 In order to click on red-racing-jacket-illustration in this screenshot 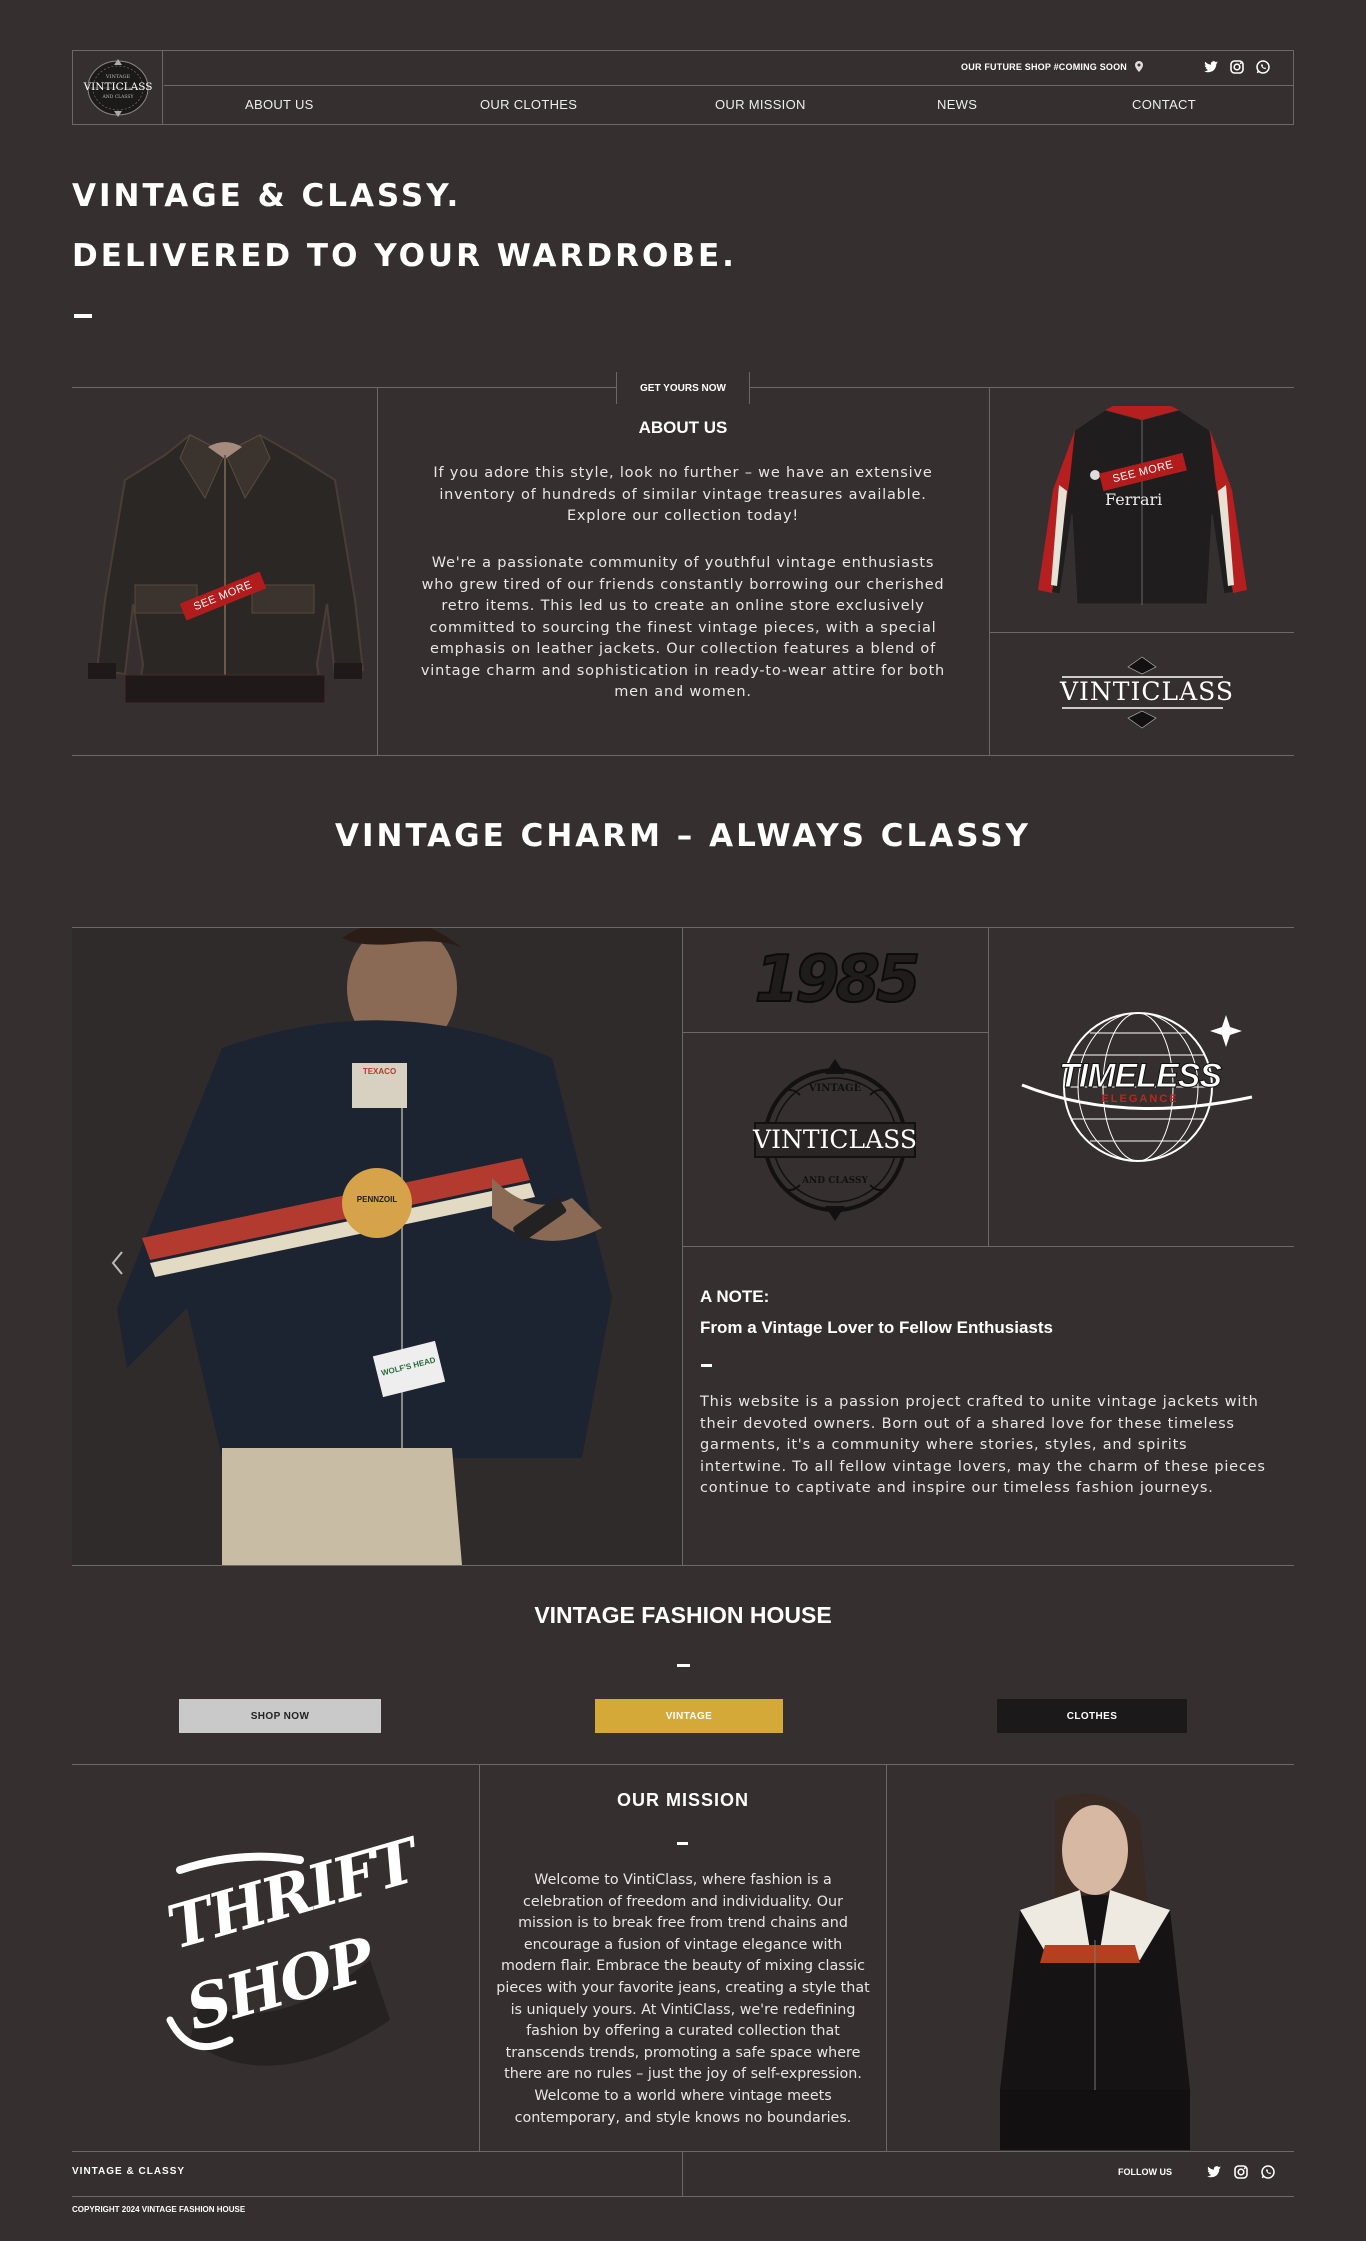, I will do `click(1142, 505)`.